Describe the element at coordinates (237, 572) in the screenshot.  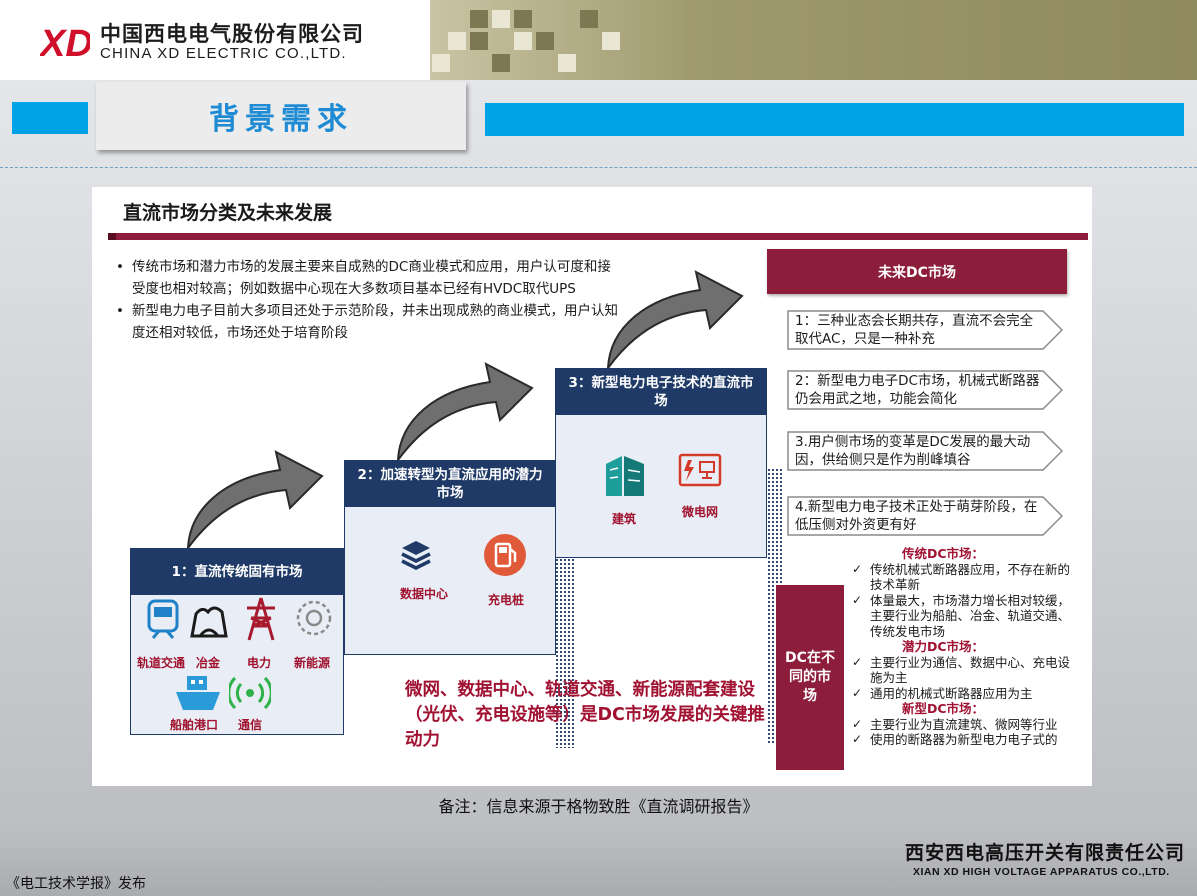
I see `stage-1-header: 1：直流传统固有市场` at that location.